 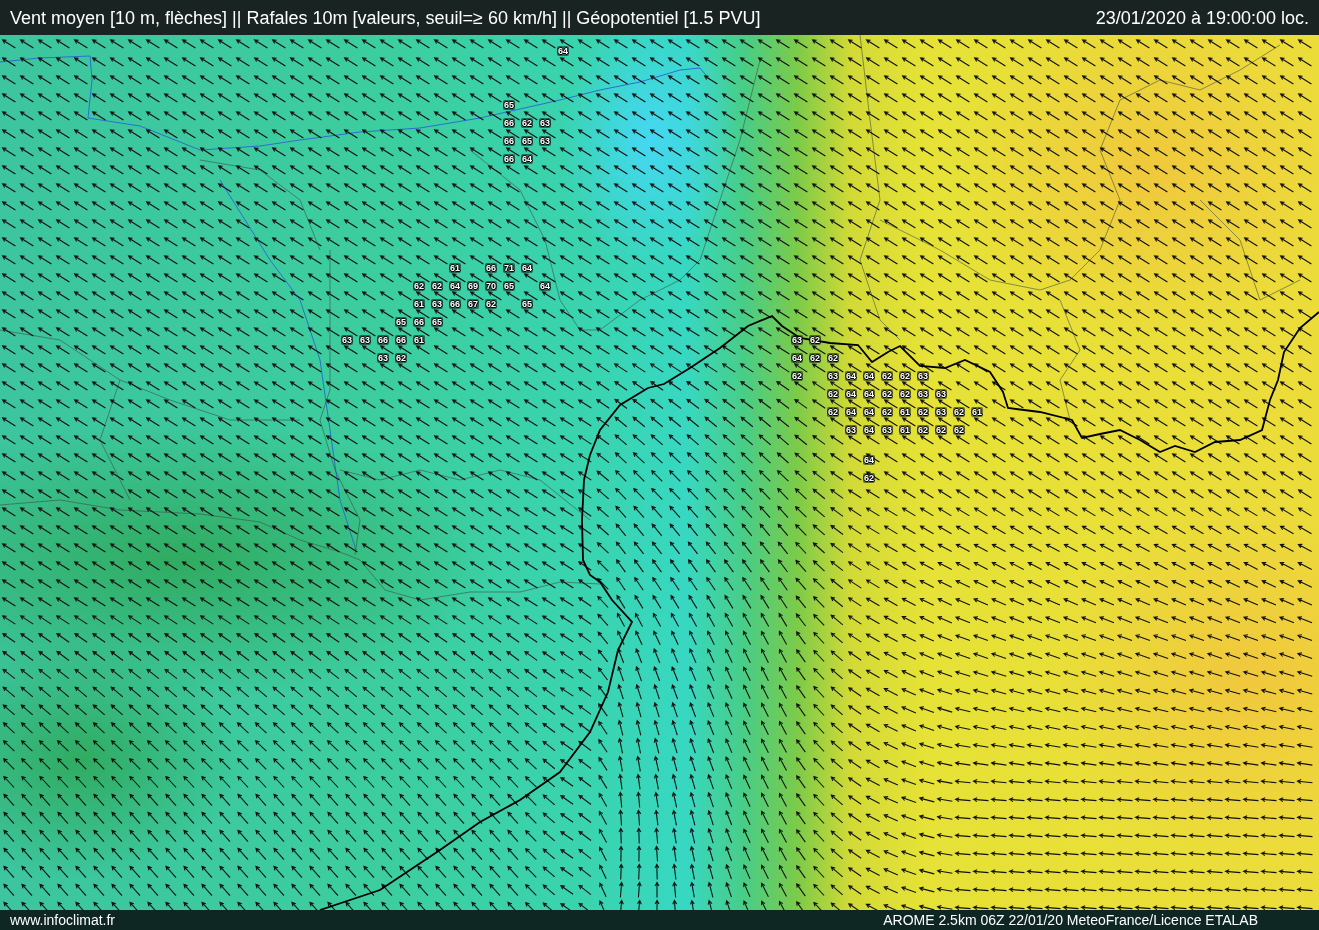 I want to click on map-title: Vent moyen [10 m, flèches] || Rafales 10m [valeurs, seuil=≥ 60 km/h] || Géopotentiel [1.5 PVU], so click(x=385, y=17).